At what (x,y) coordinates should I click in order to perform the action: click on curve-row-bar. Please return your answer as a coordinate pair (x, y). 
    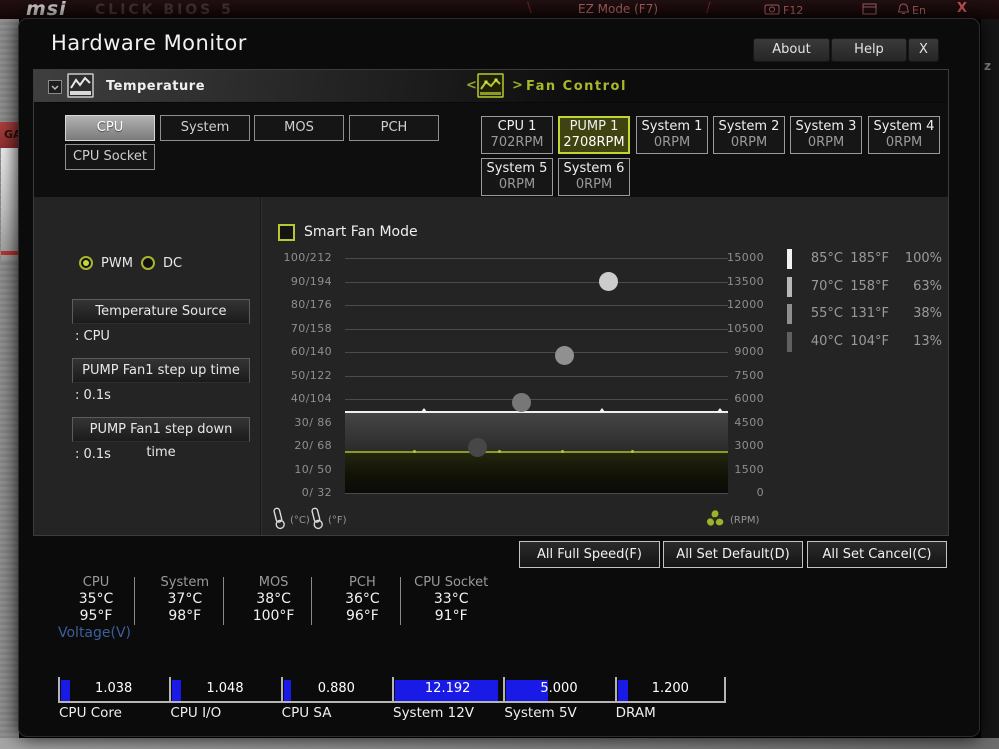
    Looking at the image, I should click on (789, 314).